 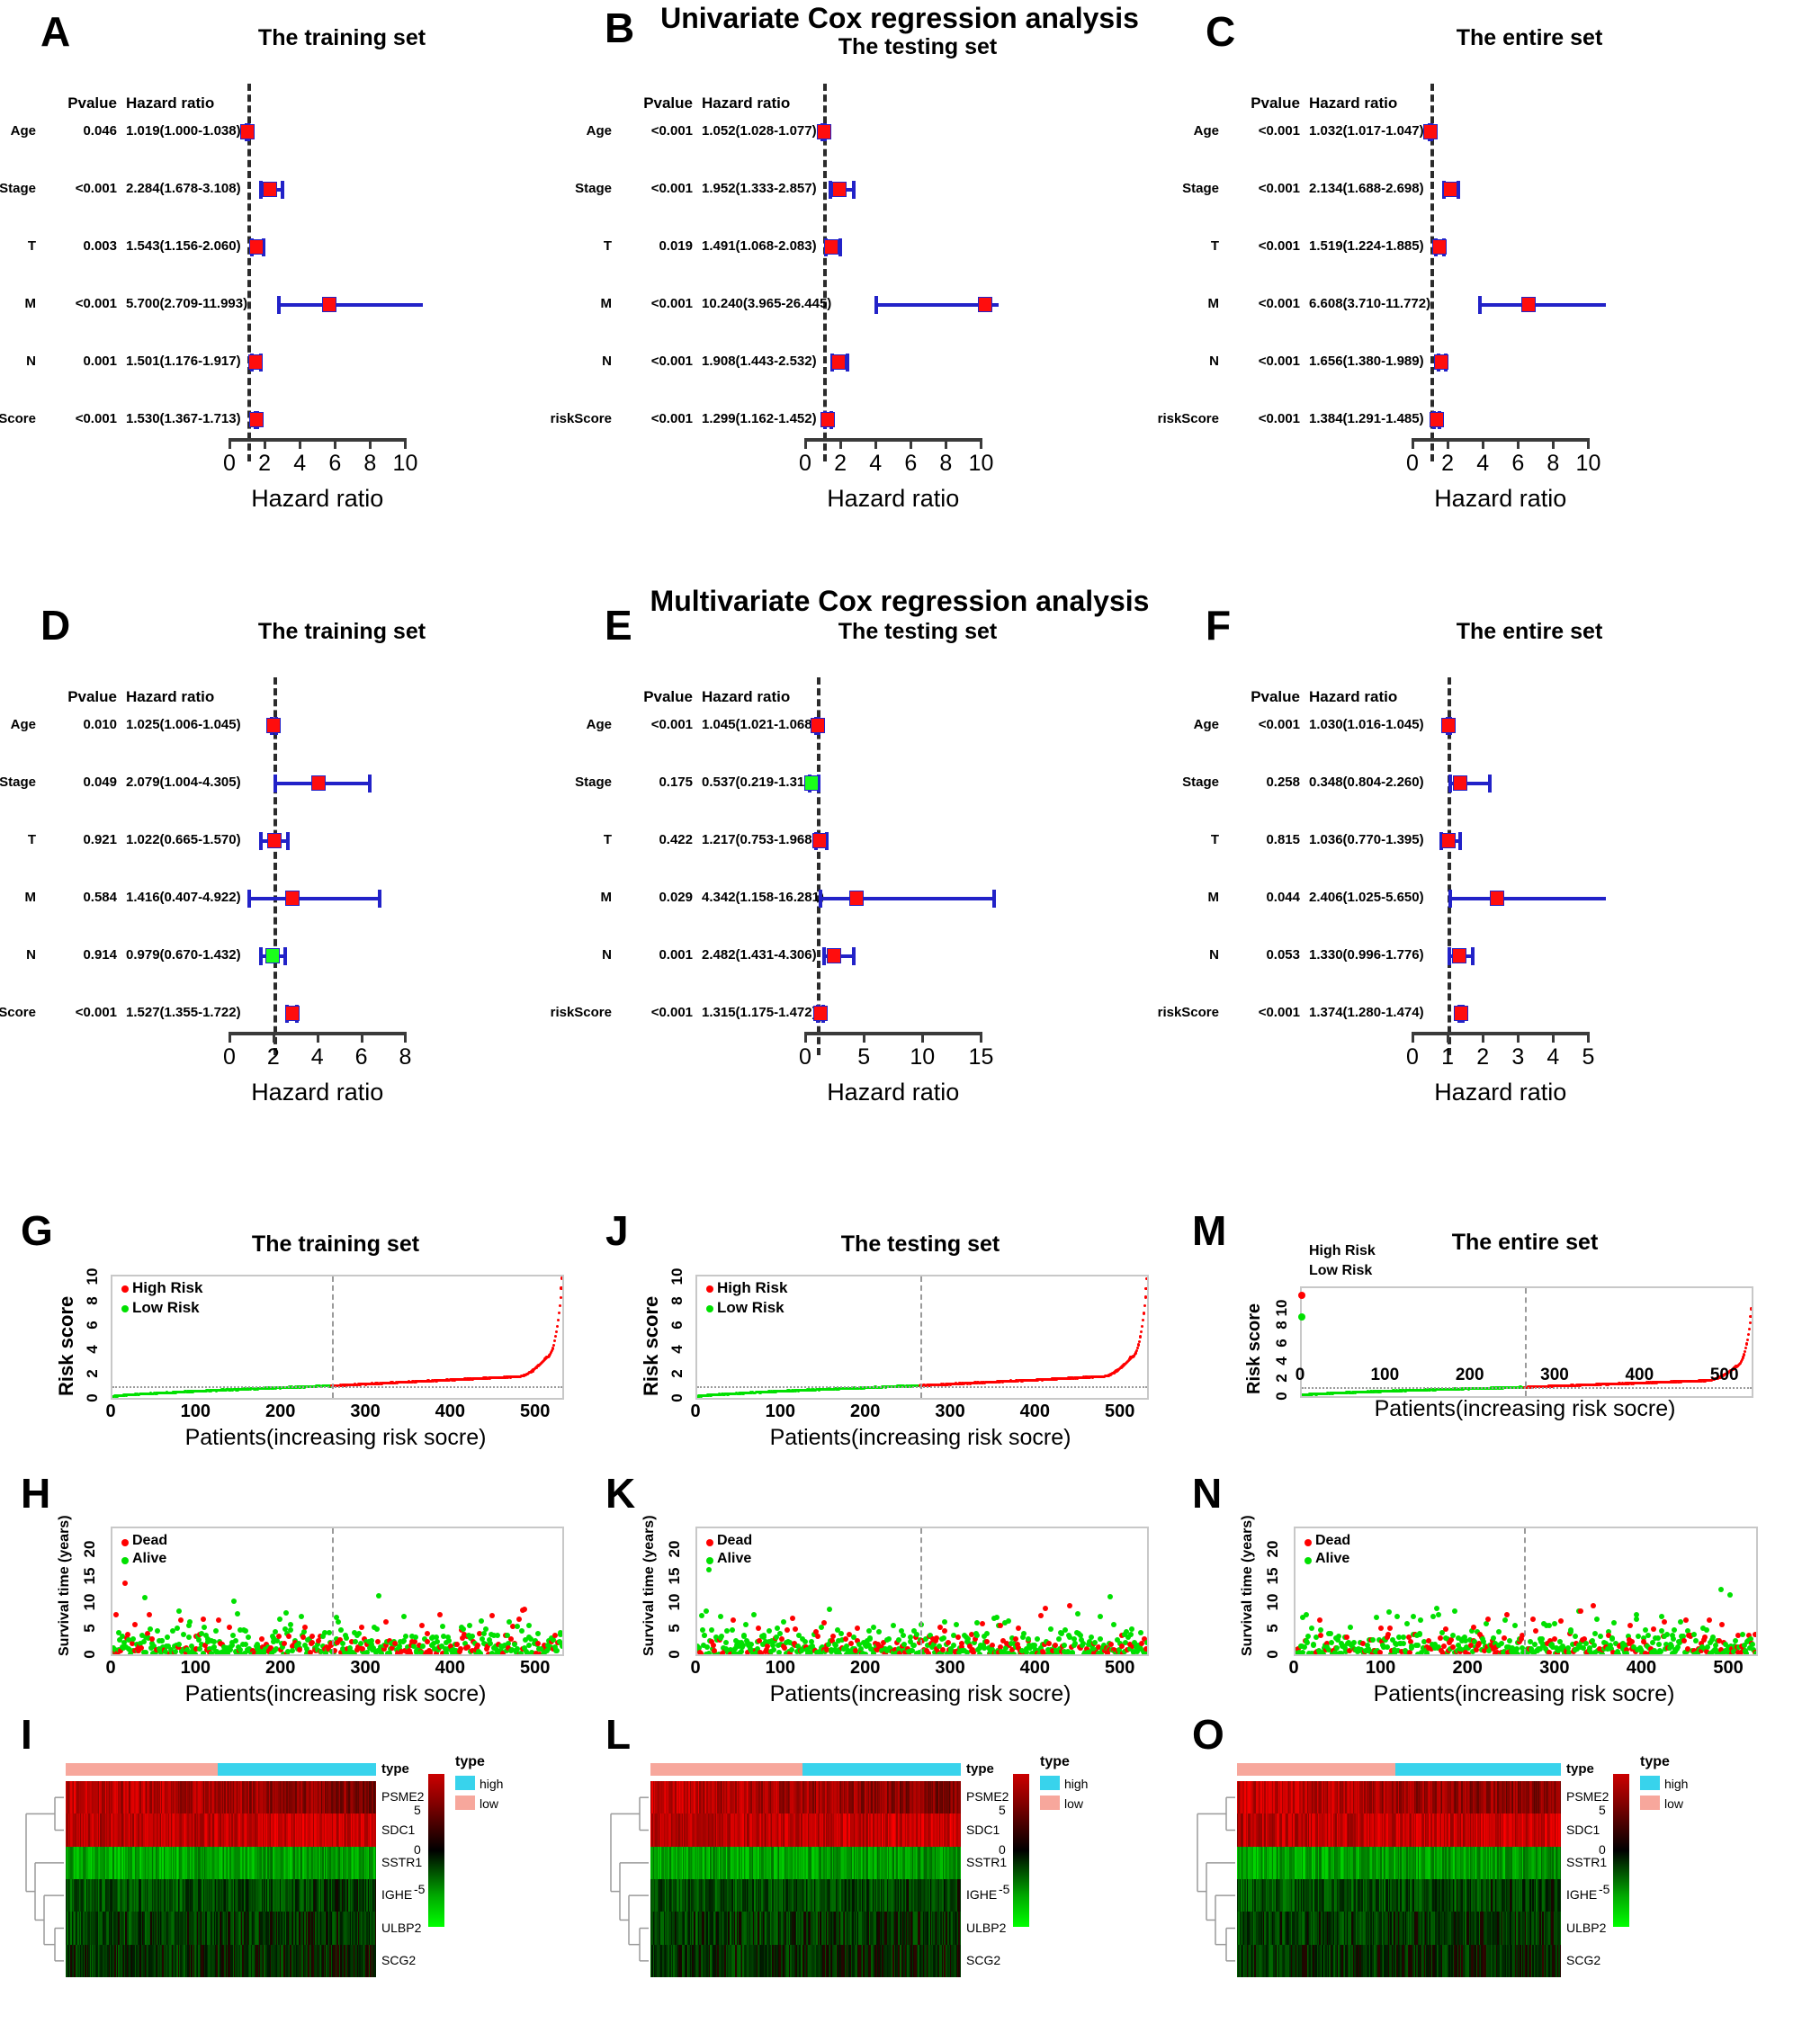 I want to click on y-axis-tick-label: 15, so click(x=90, y=1576).